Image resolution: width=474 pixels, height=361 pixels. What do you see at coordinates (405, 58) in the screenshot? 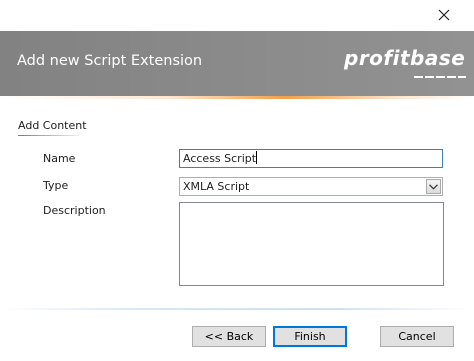
I see `logo-text: profitbase` at bounding box center [405, 58].